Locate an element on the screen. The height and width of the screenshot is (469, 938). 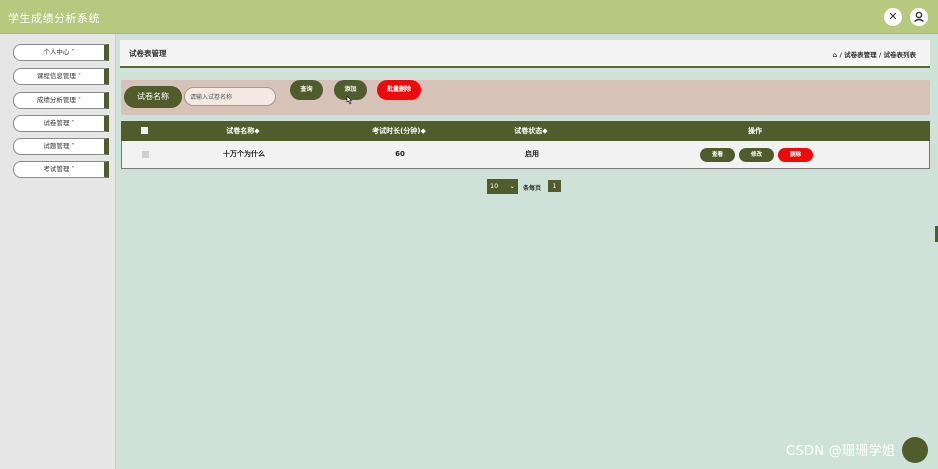
cell-status: 启用 is located at coordinates (532, 154).